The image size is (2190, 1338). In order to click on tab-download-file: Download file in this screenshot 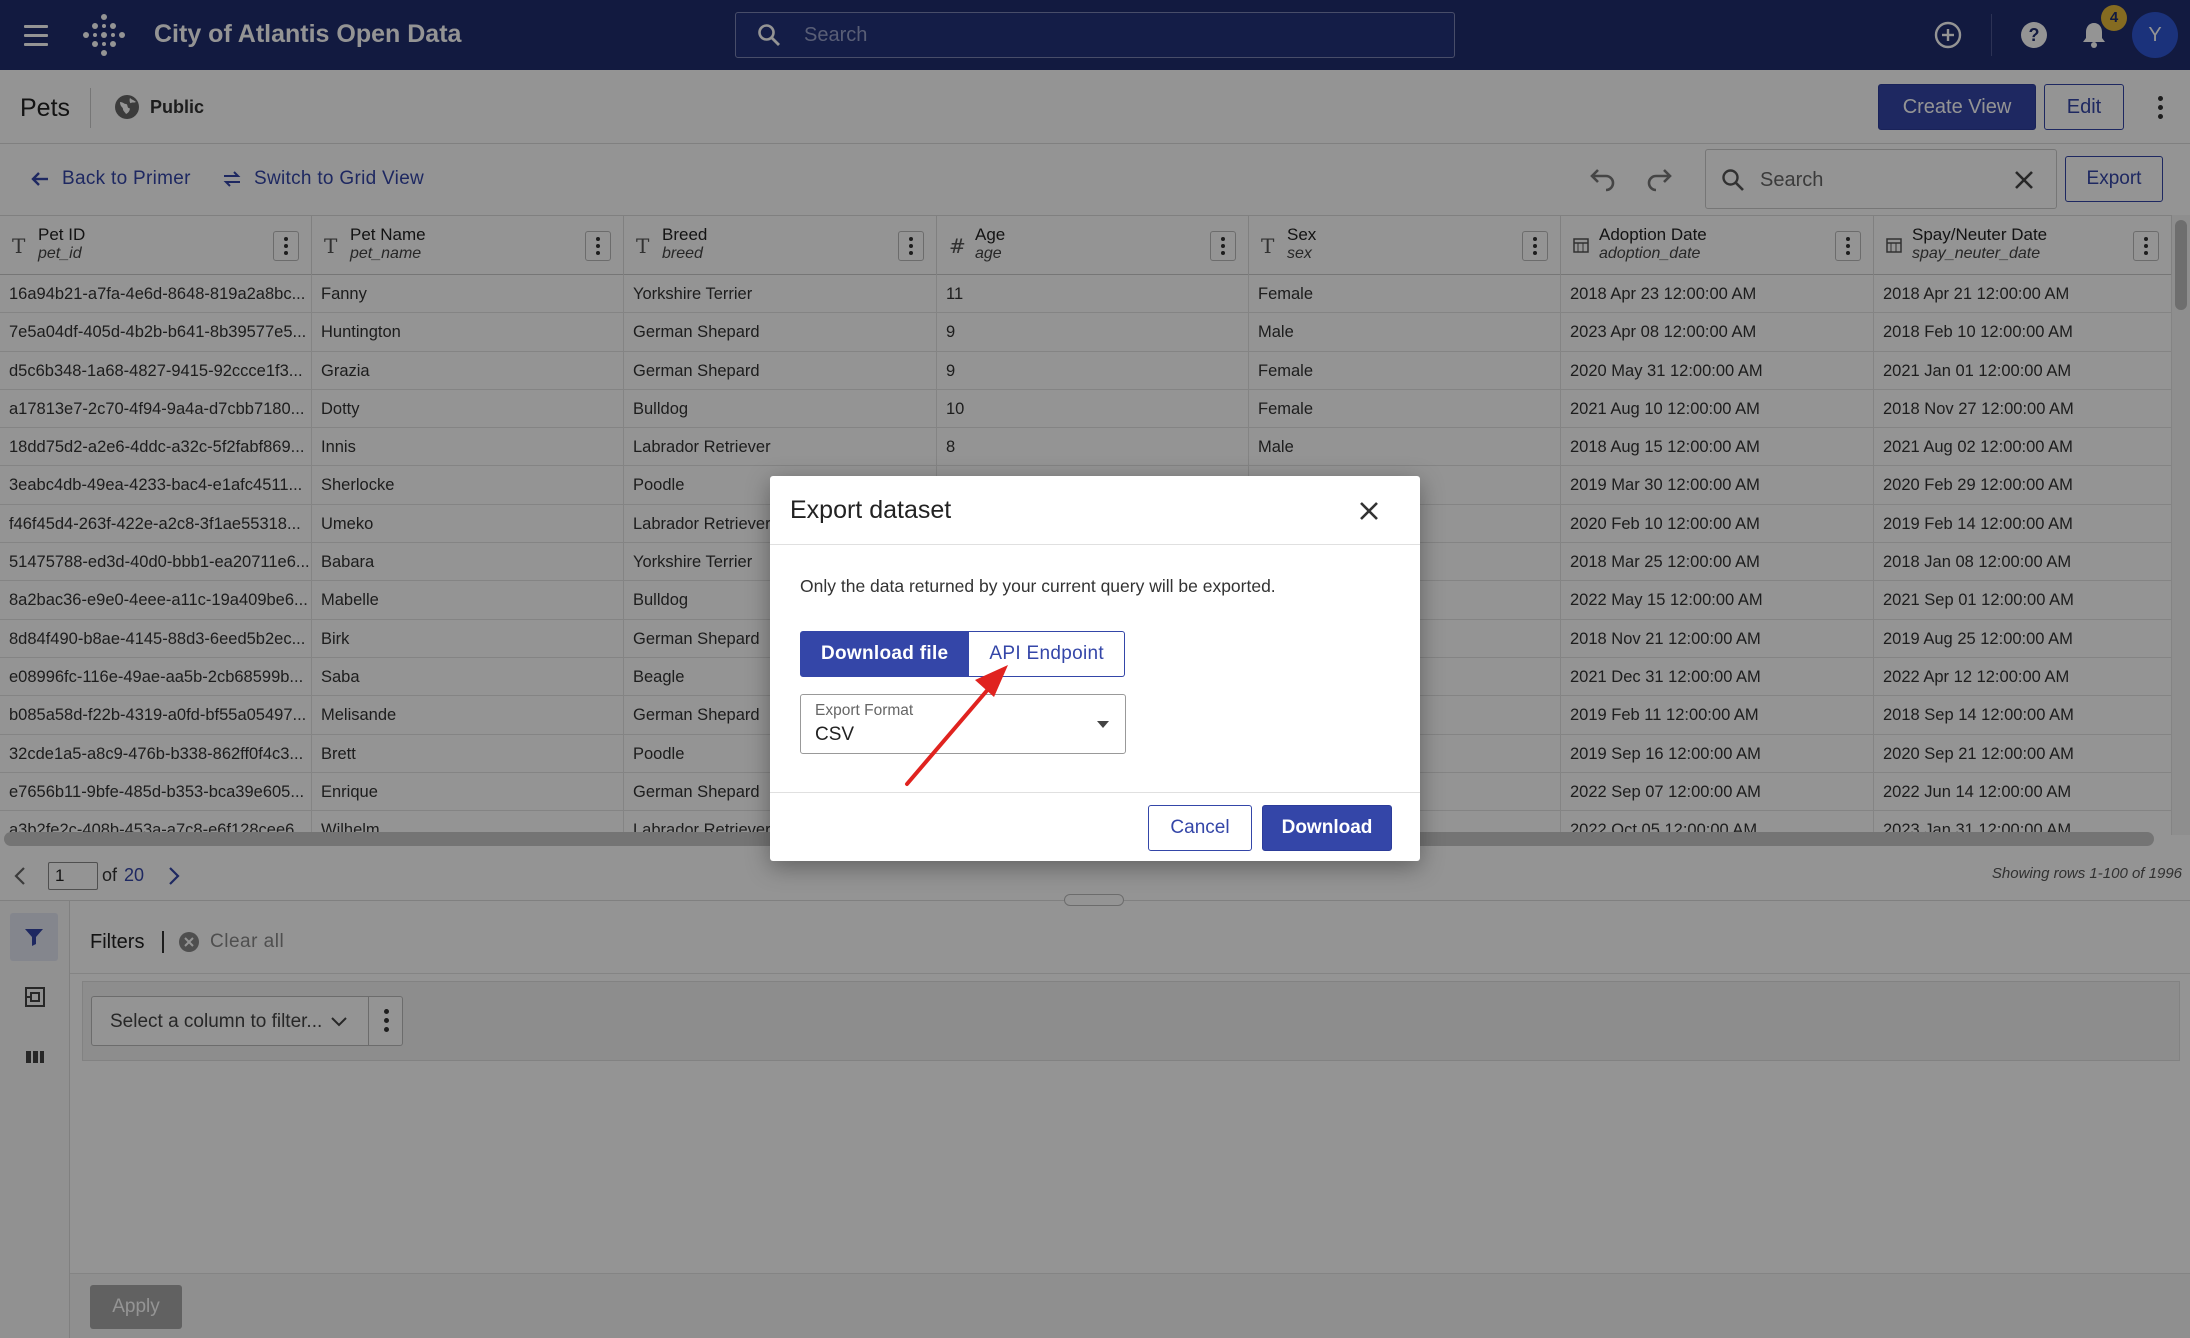, I will do `click(885, 654)`.